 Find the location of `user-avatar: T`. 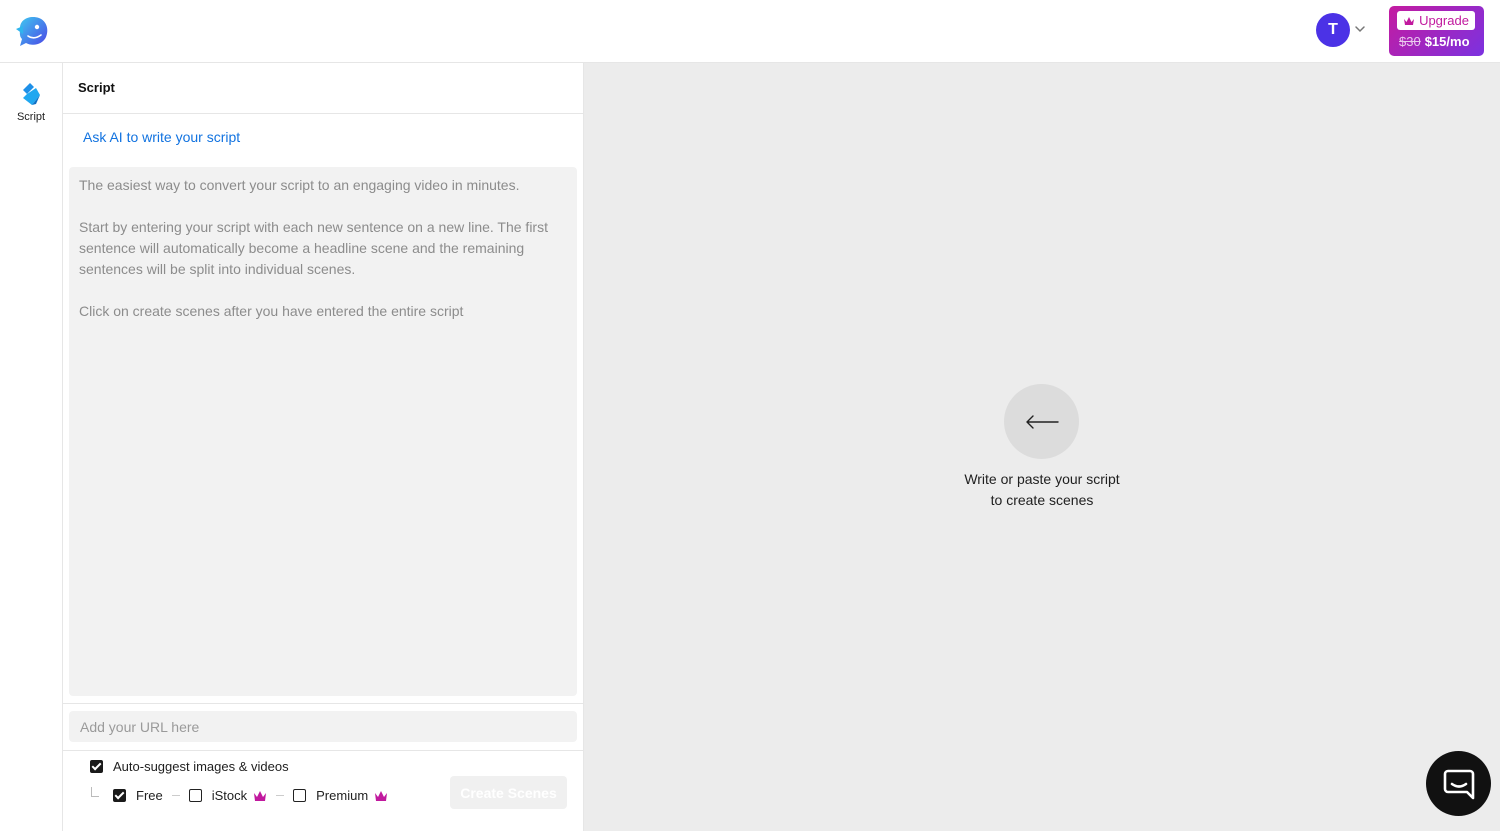

user-avatar: T is located at coordinates (1333, 30).